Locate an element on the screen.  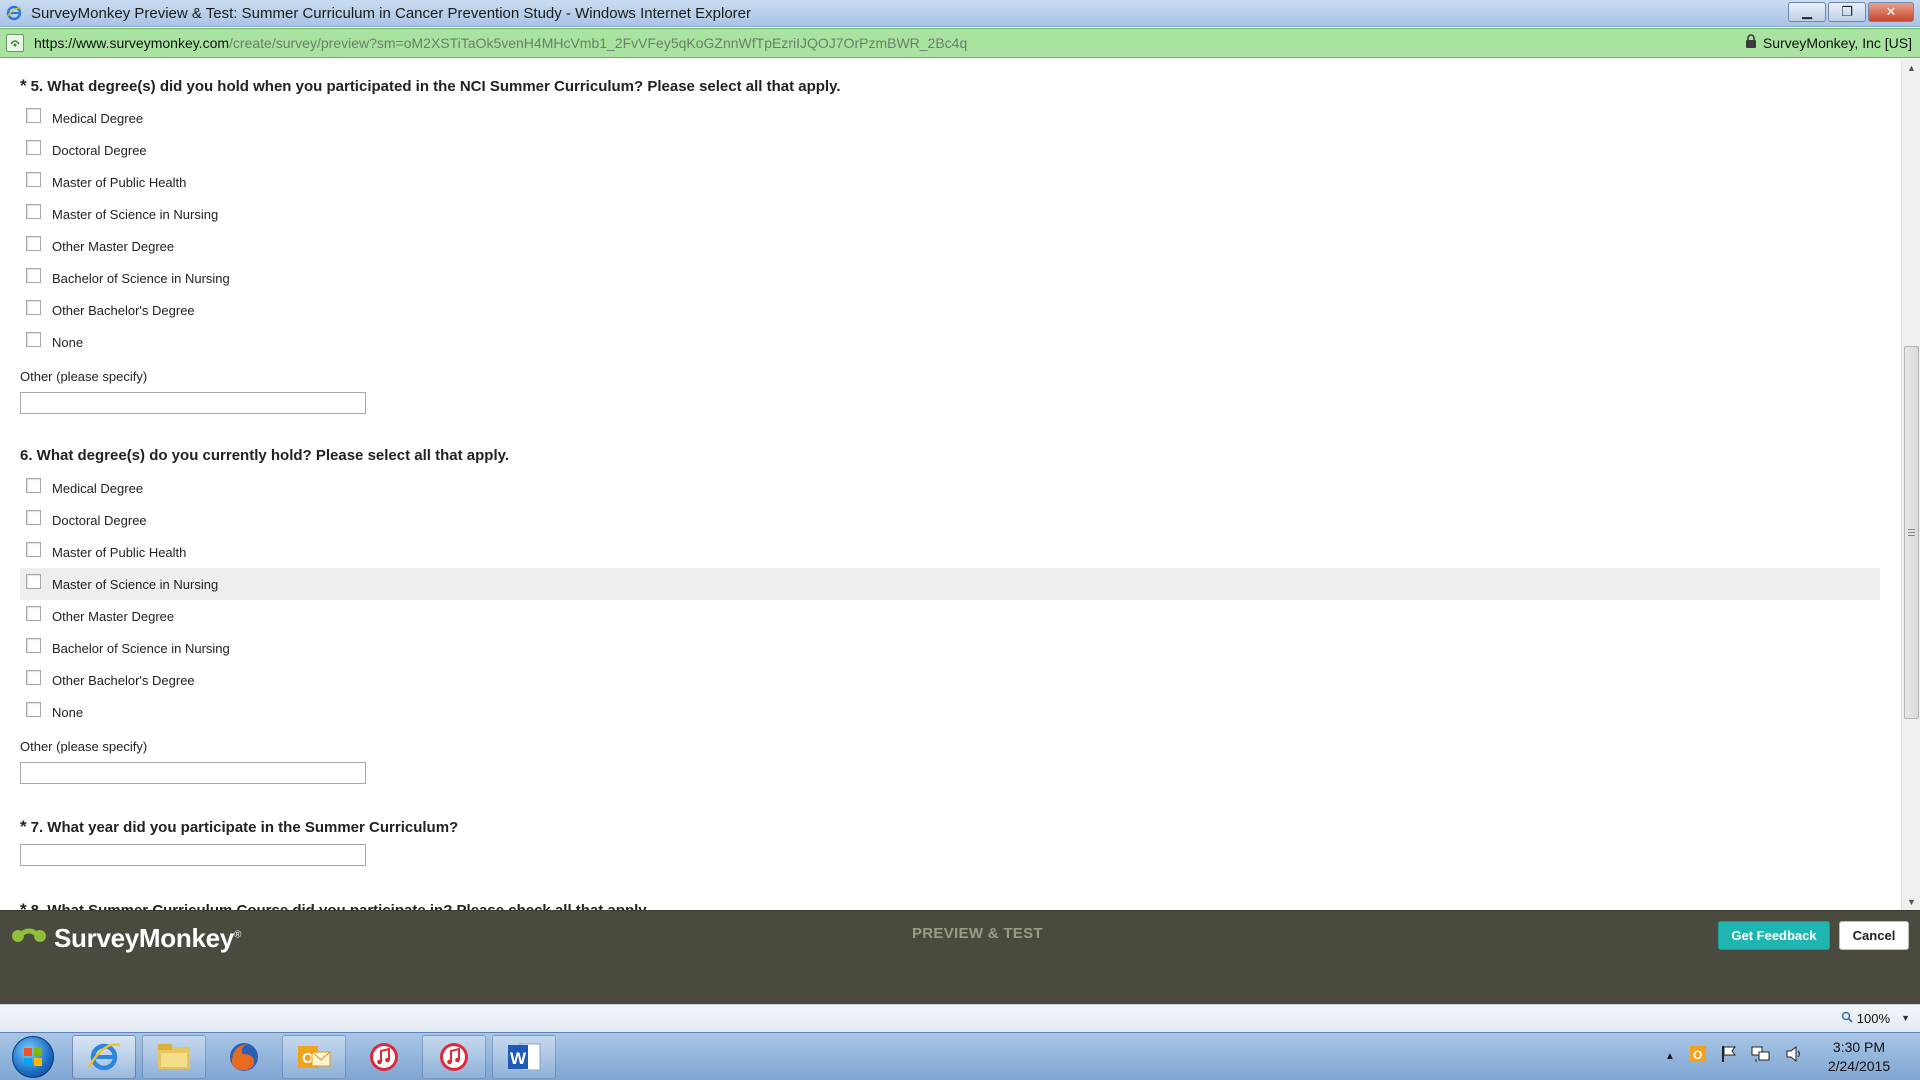
start-button is located at coordinates (33, 1057).